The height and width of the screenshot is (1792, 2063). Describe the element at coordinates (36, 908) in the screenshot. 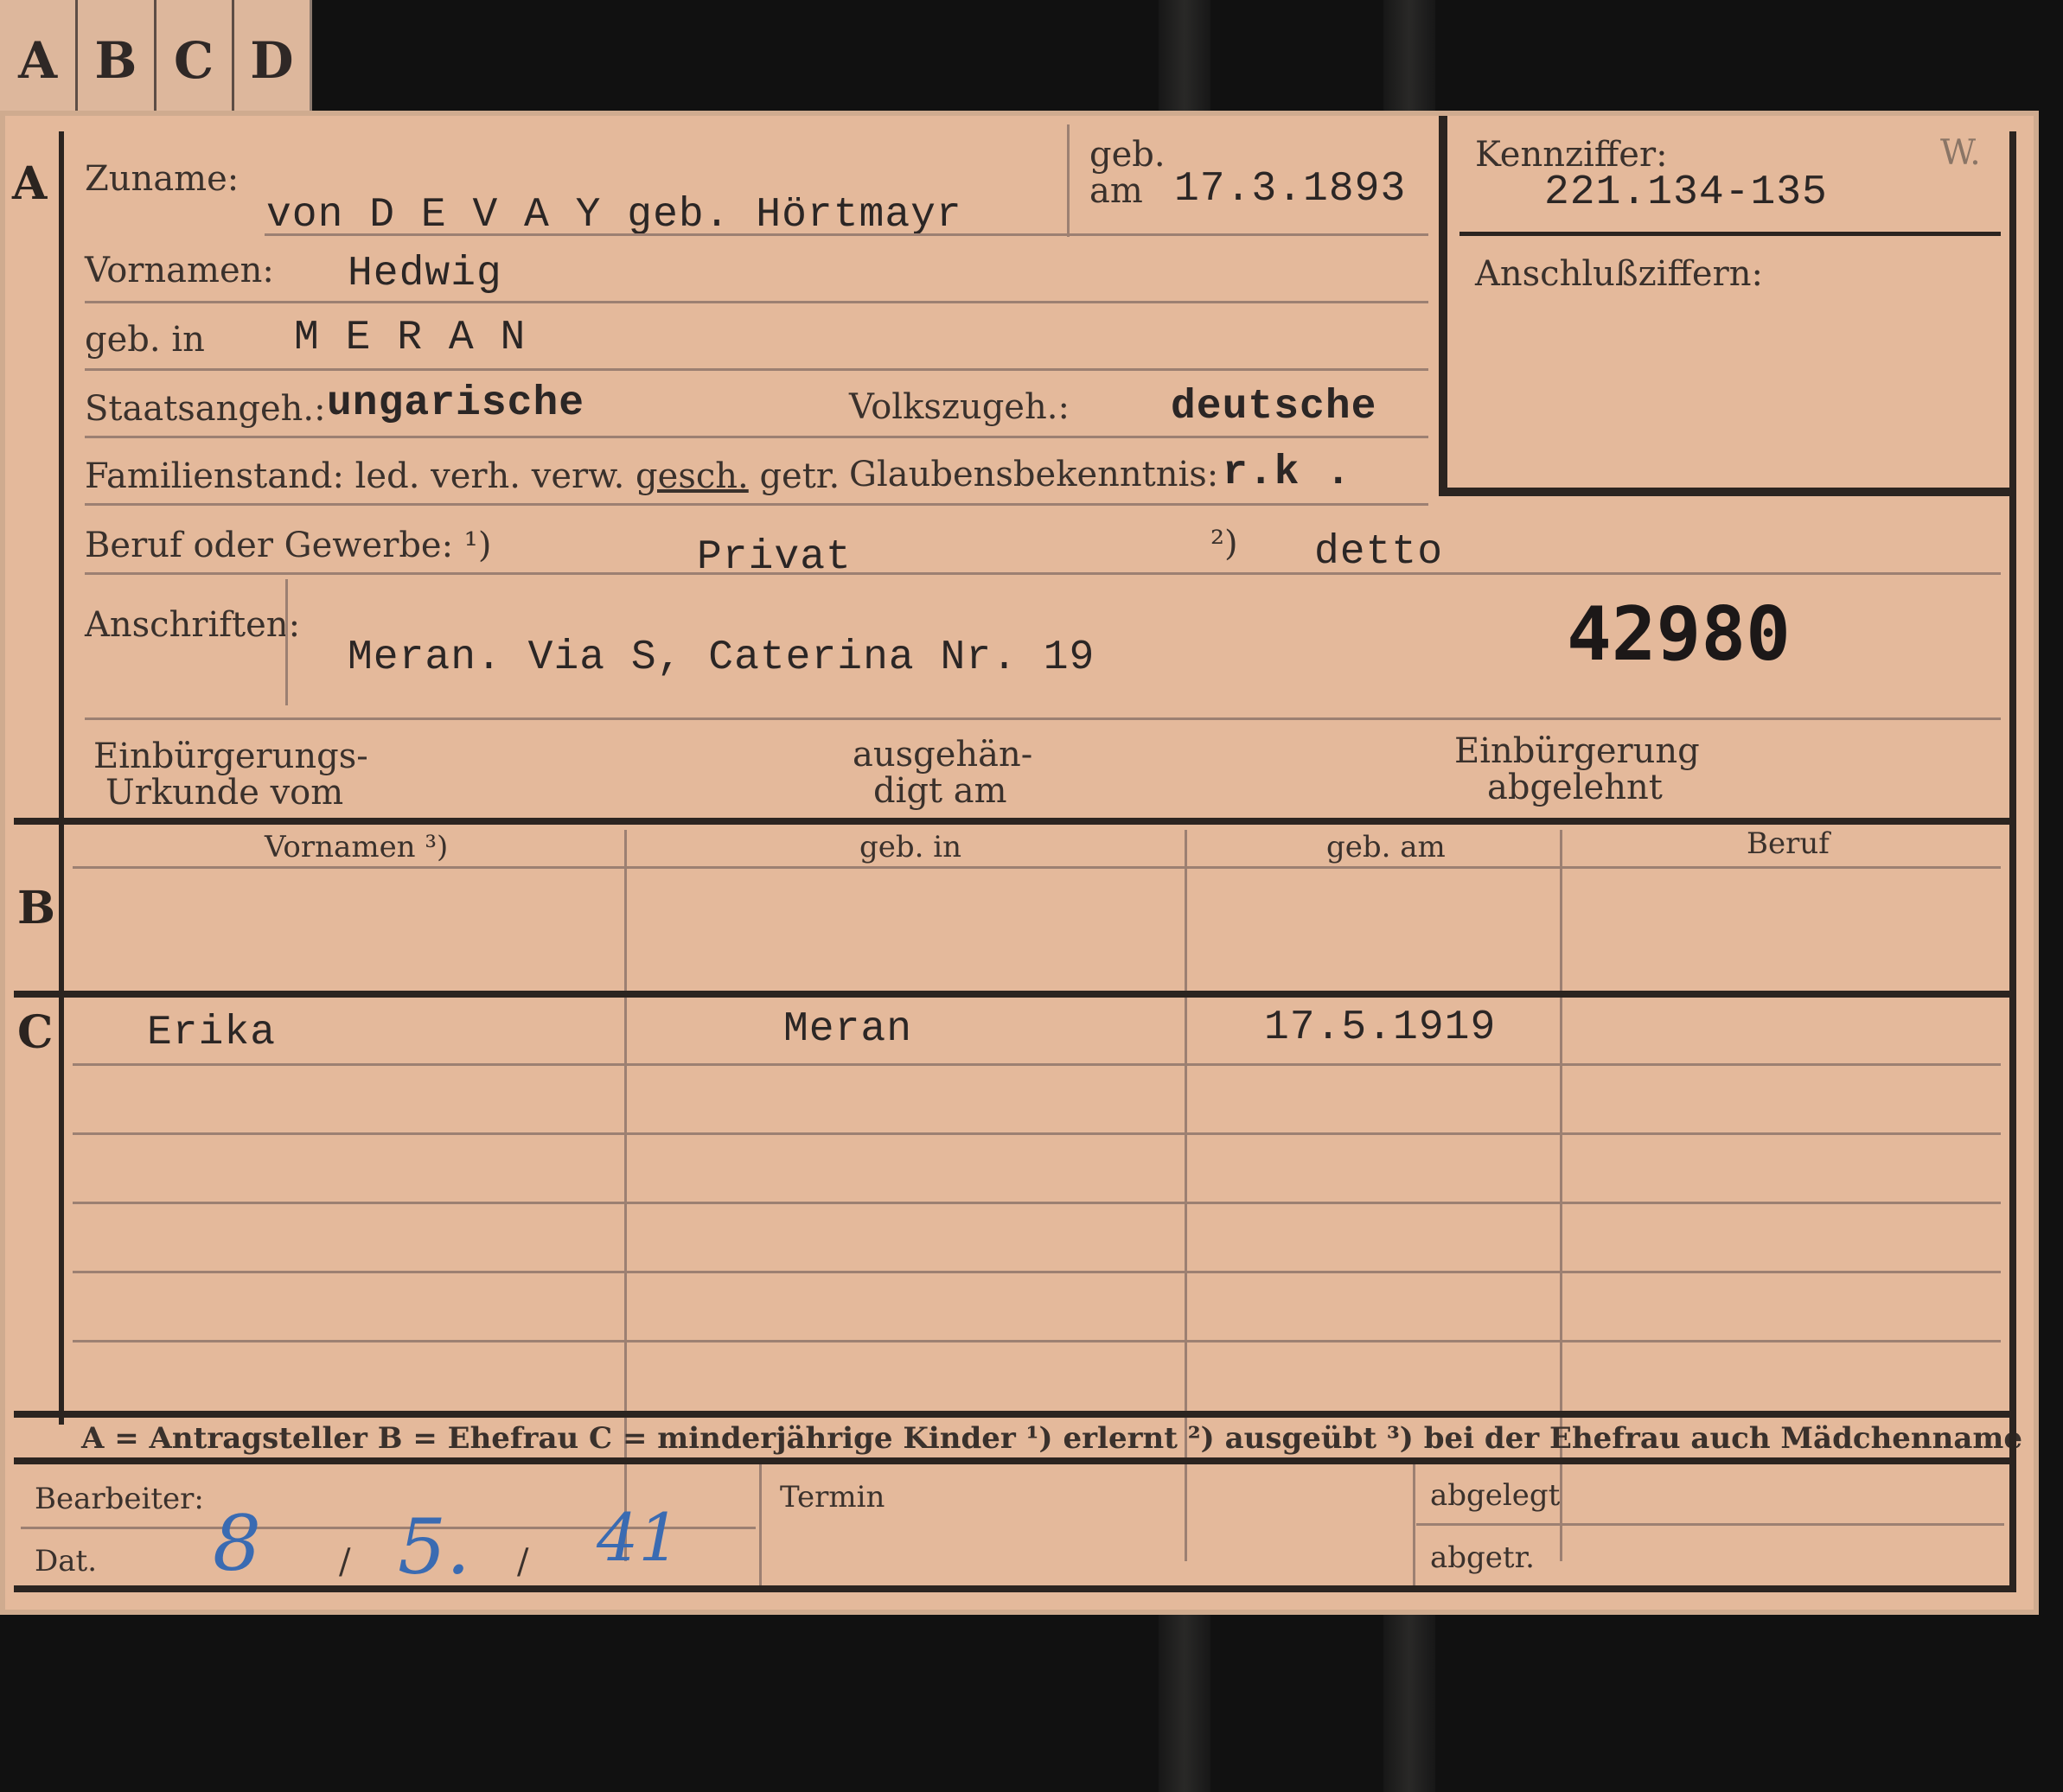

I see `section-b-letter: B` at that location.